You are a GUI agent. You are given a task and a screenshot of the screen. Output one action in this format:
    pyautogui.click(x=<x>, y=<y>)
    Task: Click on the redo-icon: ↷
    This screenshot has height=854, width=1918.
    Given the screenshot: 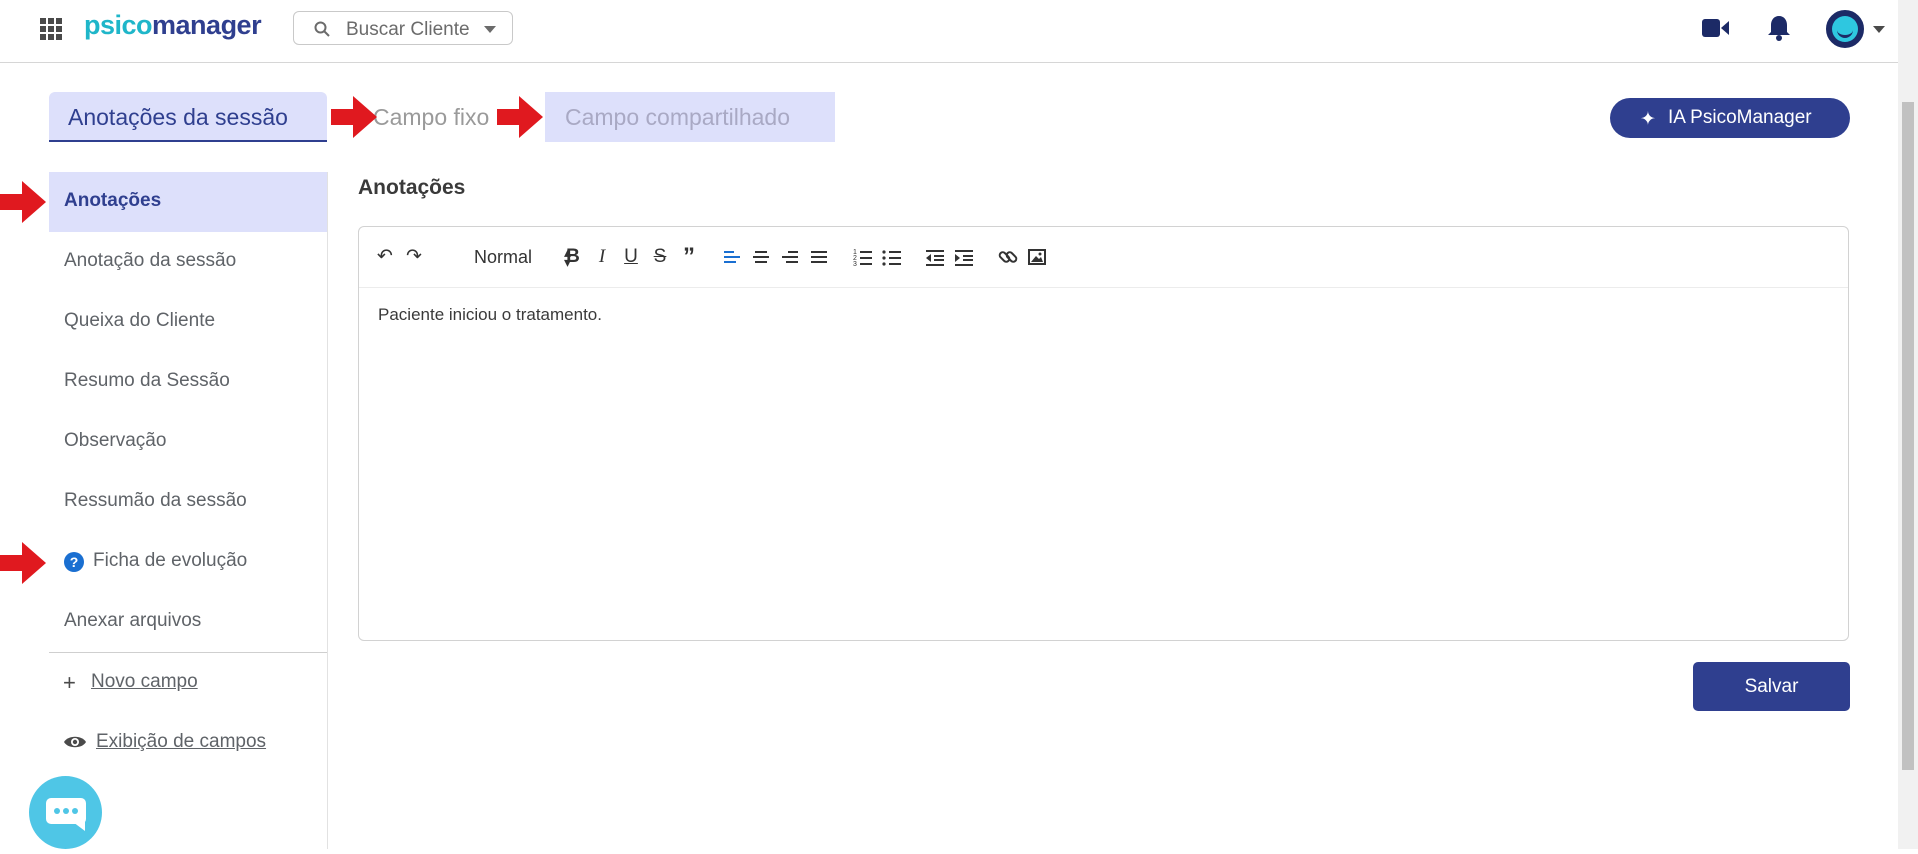 What is the action you would take?
    pyautogui.click(x=414, y=257)
    